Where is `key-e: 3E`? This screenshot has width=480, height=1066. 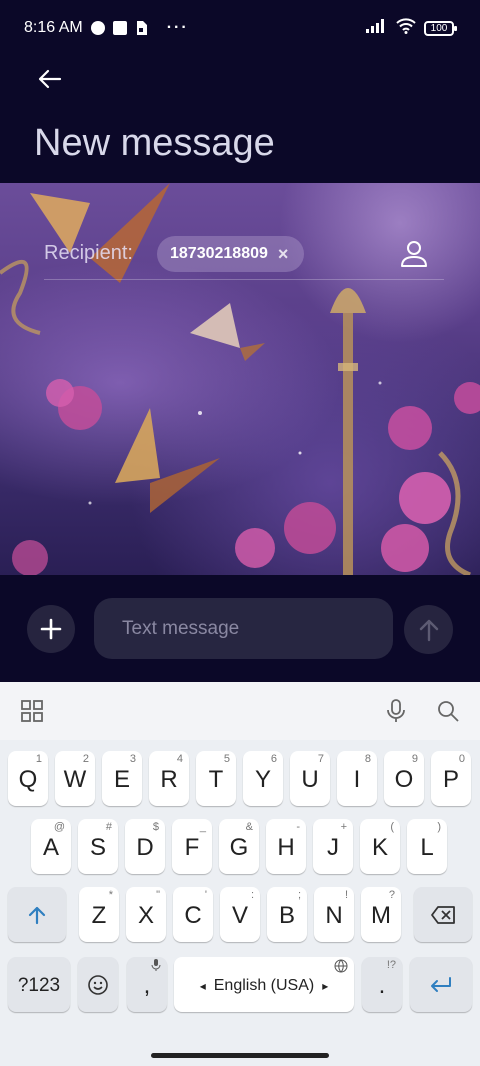 key-e: 3E is located at coordinates (122, 778).